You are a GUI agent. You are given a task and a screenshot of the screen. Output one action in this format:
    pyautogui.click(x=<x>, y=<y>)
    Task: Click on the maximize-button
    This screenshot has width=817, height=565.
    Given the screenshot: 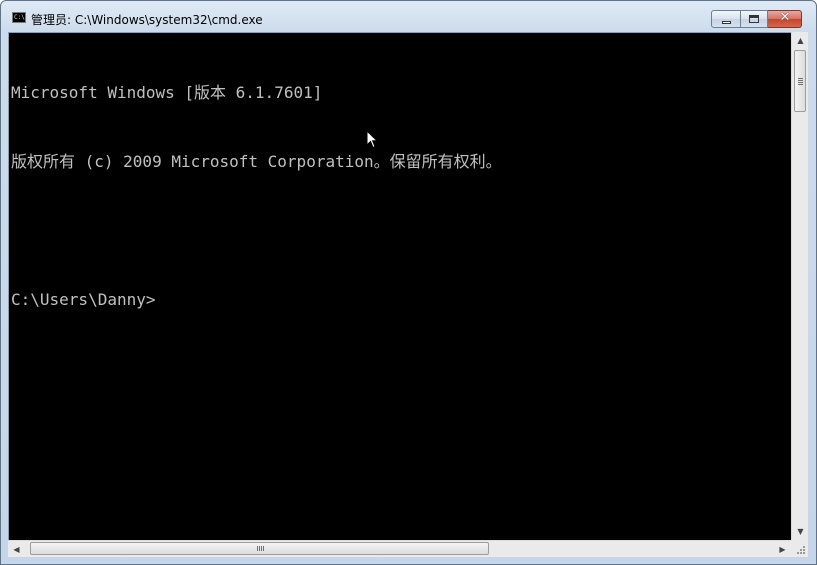 What is the action you would take?
    pyautogui.click(x=754, y=19)
    